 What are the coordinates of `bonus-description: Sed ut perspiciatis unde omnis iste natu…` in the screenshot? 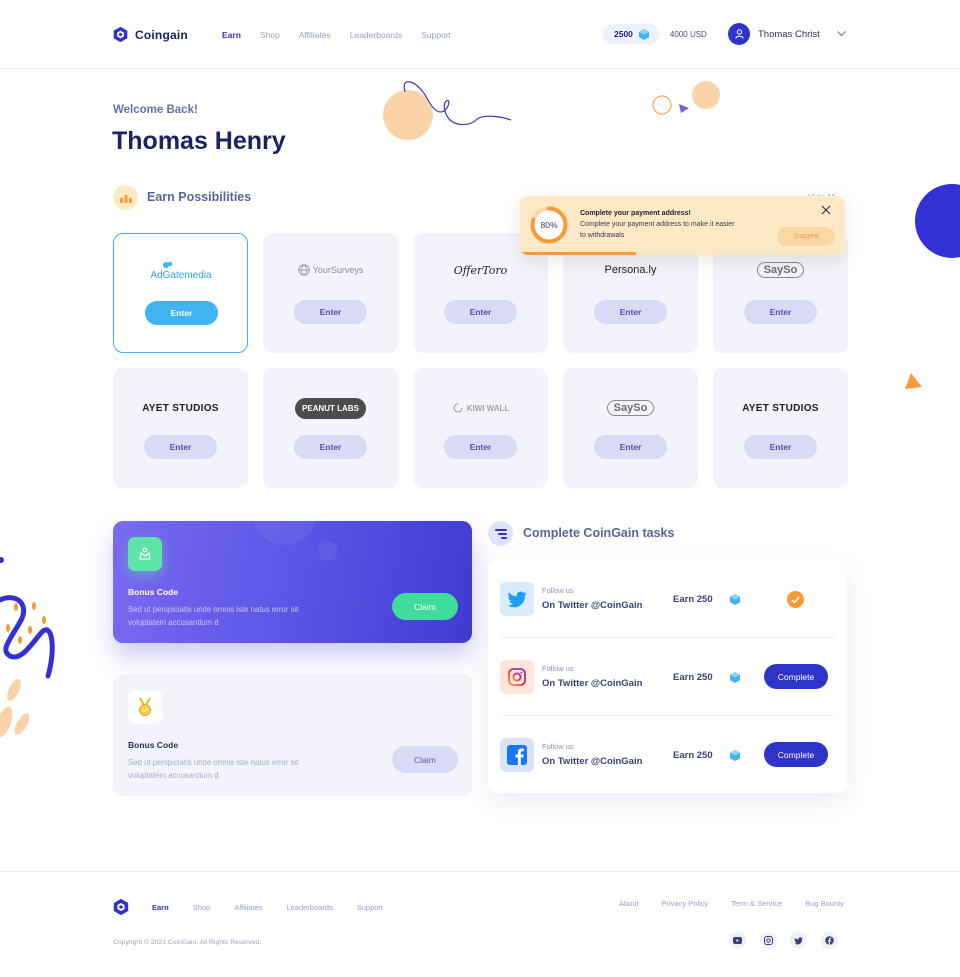 It's located at (213, 616).